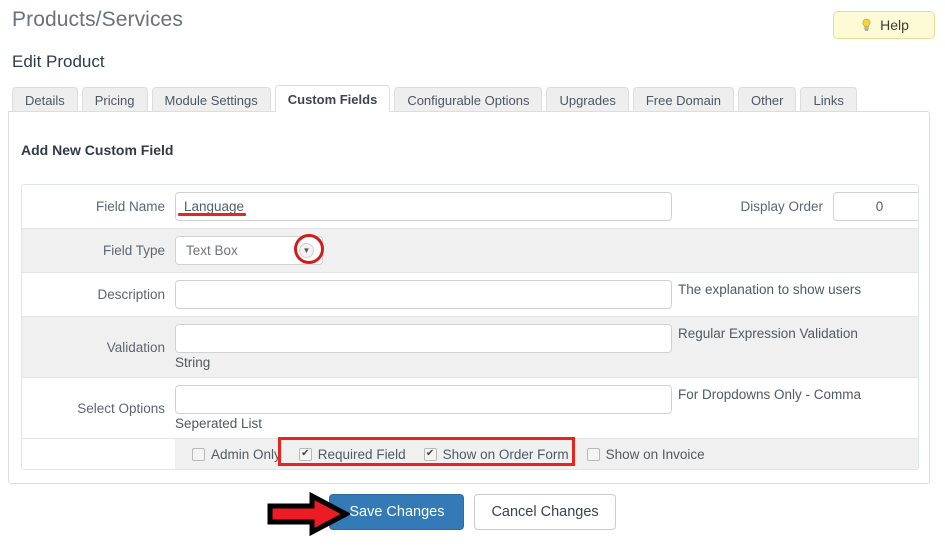 Image resolution: width=945 pixels, height=548 pixels. I want to click on field-type-label: Field Type, so click(98, 250).